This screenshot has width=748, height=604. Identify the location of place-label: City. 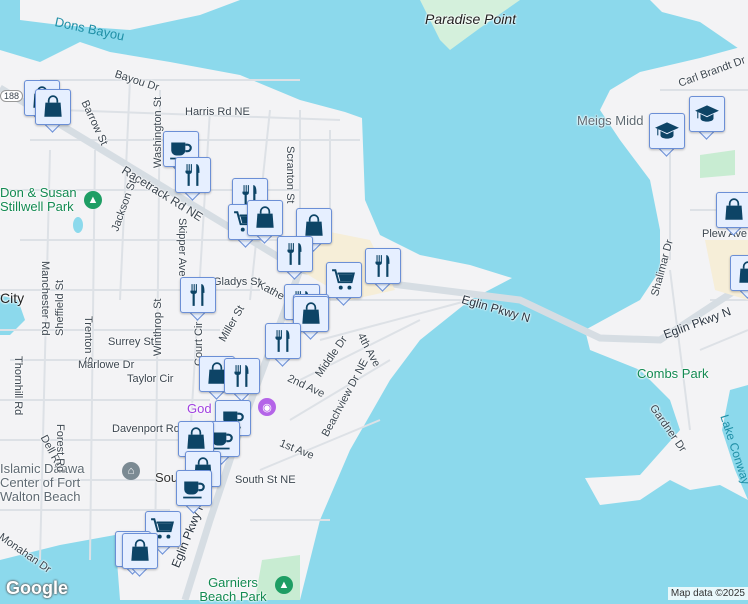
(12, 298).